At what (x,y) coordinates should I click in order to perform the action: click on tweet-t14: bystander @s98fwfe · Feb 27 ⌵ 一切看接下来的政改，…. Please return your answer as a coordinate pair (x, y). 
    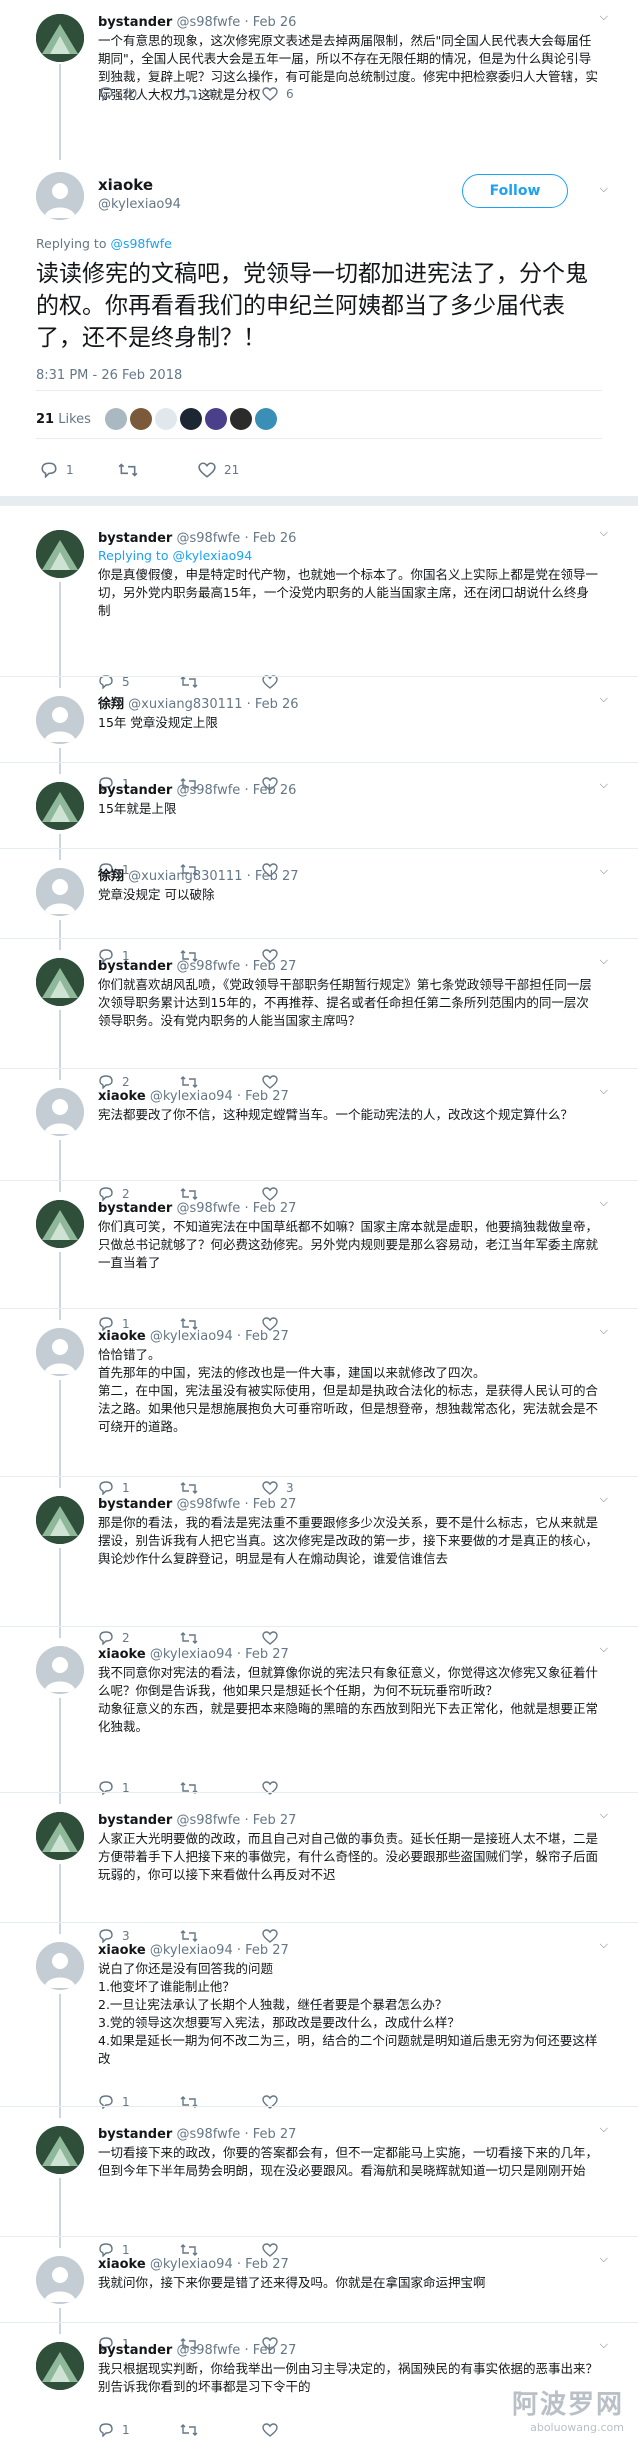
    Looking at the image, I should click on (319, 2193).